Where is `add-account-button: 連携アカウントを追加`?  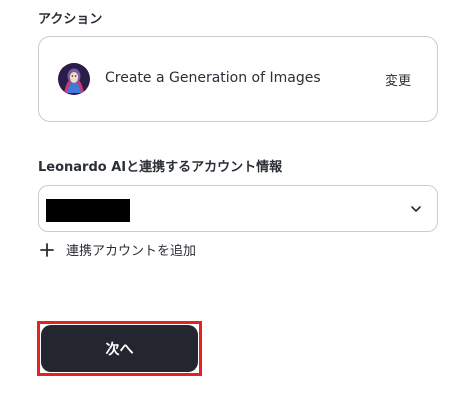 add-account-button: 連携アカウントを追加 is located at coordinates (118, 249).